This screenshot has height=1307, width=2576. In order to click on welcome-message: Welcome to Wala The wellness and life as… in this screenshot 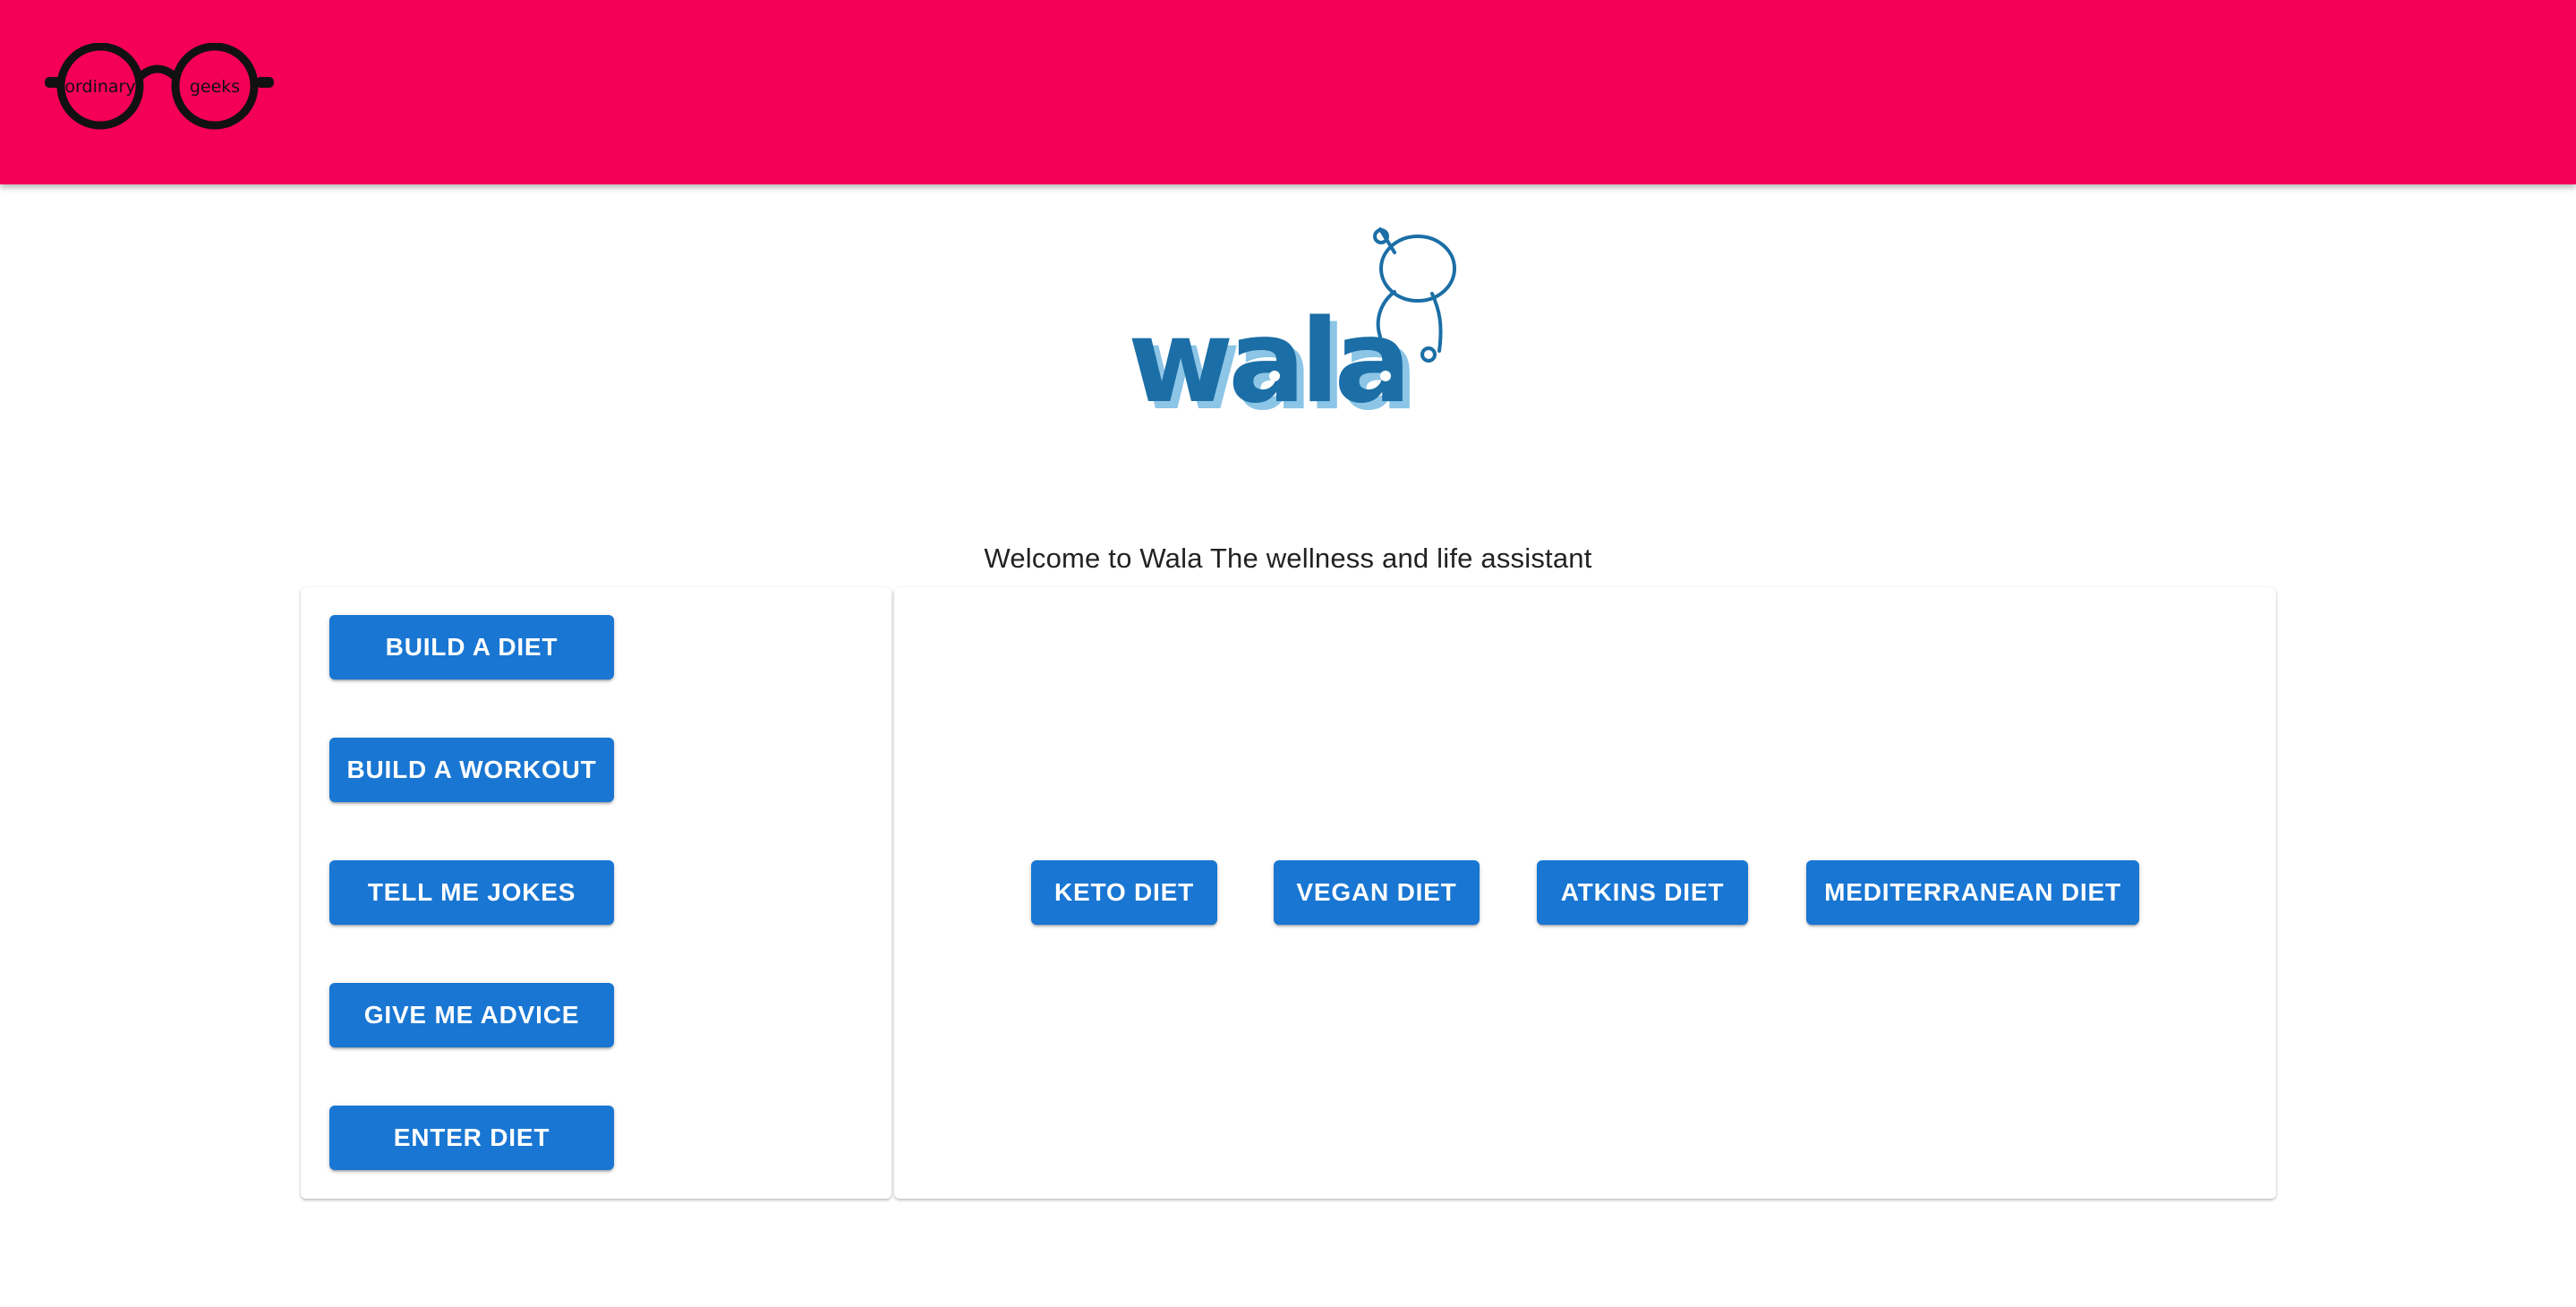, I will do `click(1288, 558)`.